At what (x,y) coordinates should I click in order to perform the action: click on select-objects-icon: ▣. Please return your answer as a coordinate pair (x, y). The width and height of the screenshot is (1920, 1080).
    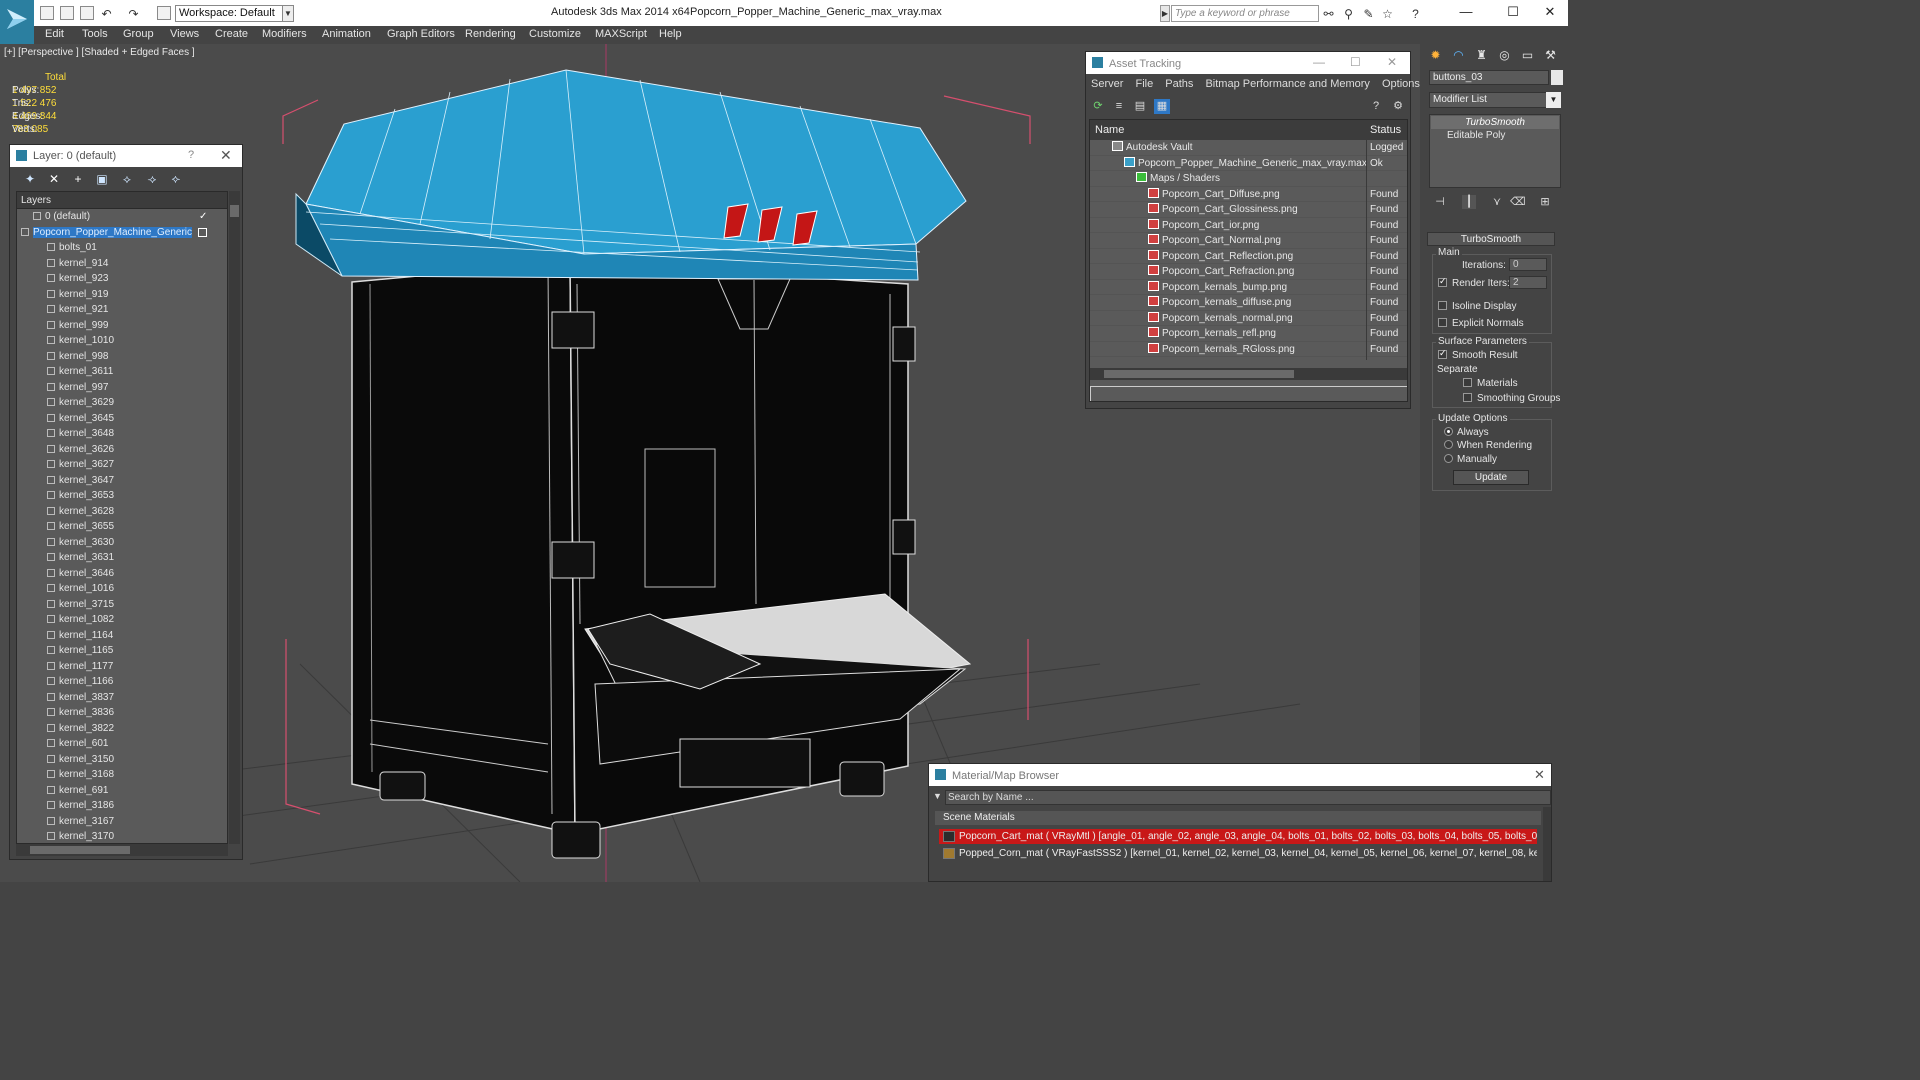
    Looking at the image, I should click on (102, 179).